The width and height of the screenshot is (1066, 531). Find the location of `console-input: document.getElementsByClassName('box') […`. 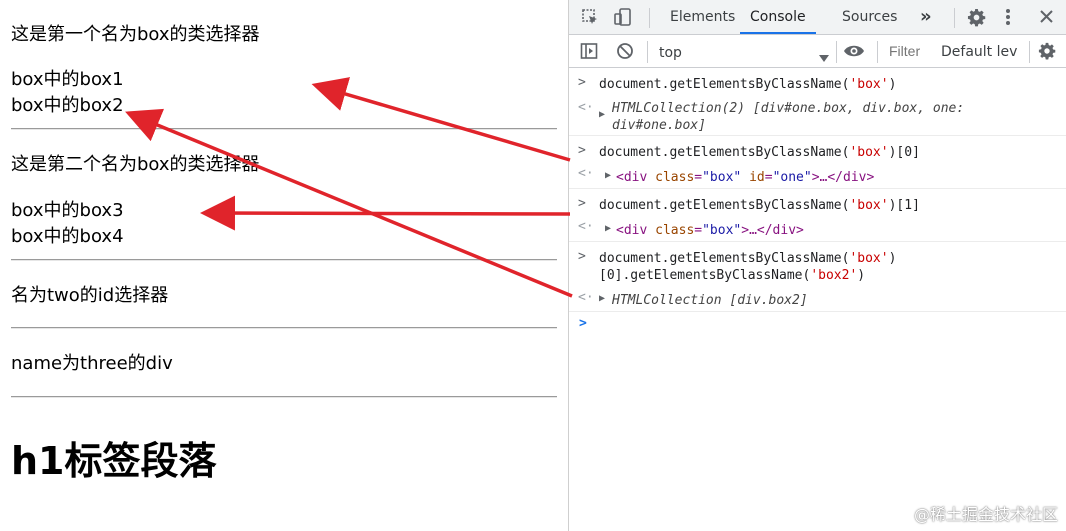

console-input: document.getElementsByClassName('box') [… is located at coordinates (747, 267).